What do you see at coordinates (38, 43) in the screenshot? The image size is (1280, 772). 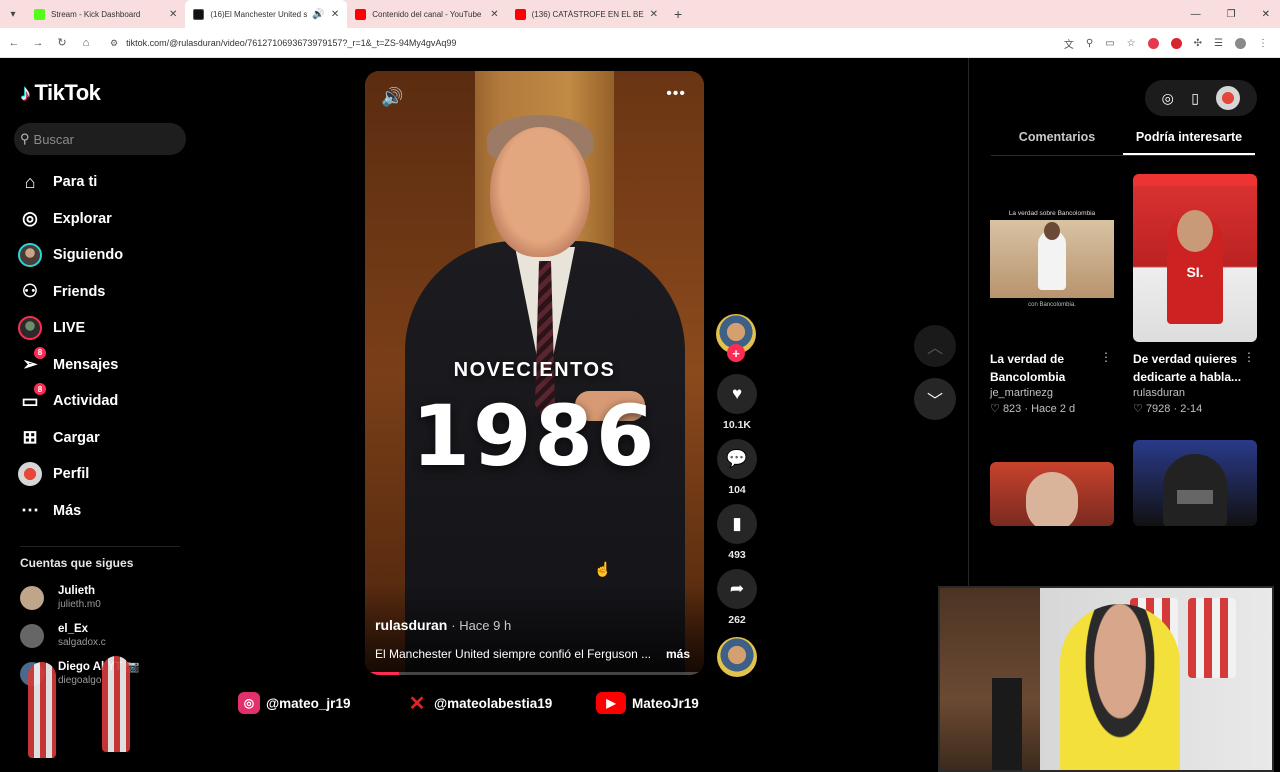 I see `forward-icon: →` at bounding box center [38, 43].